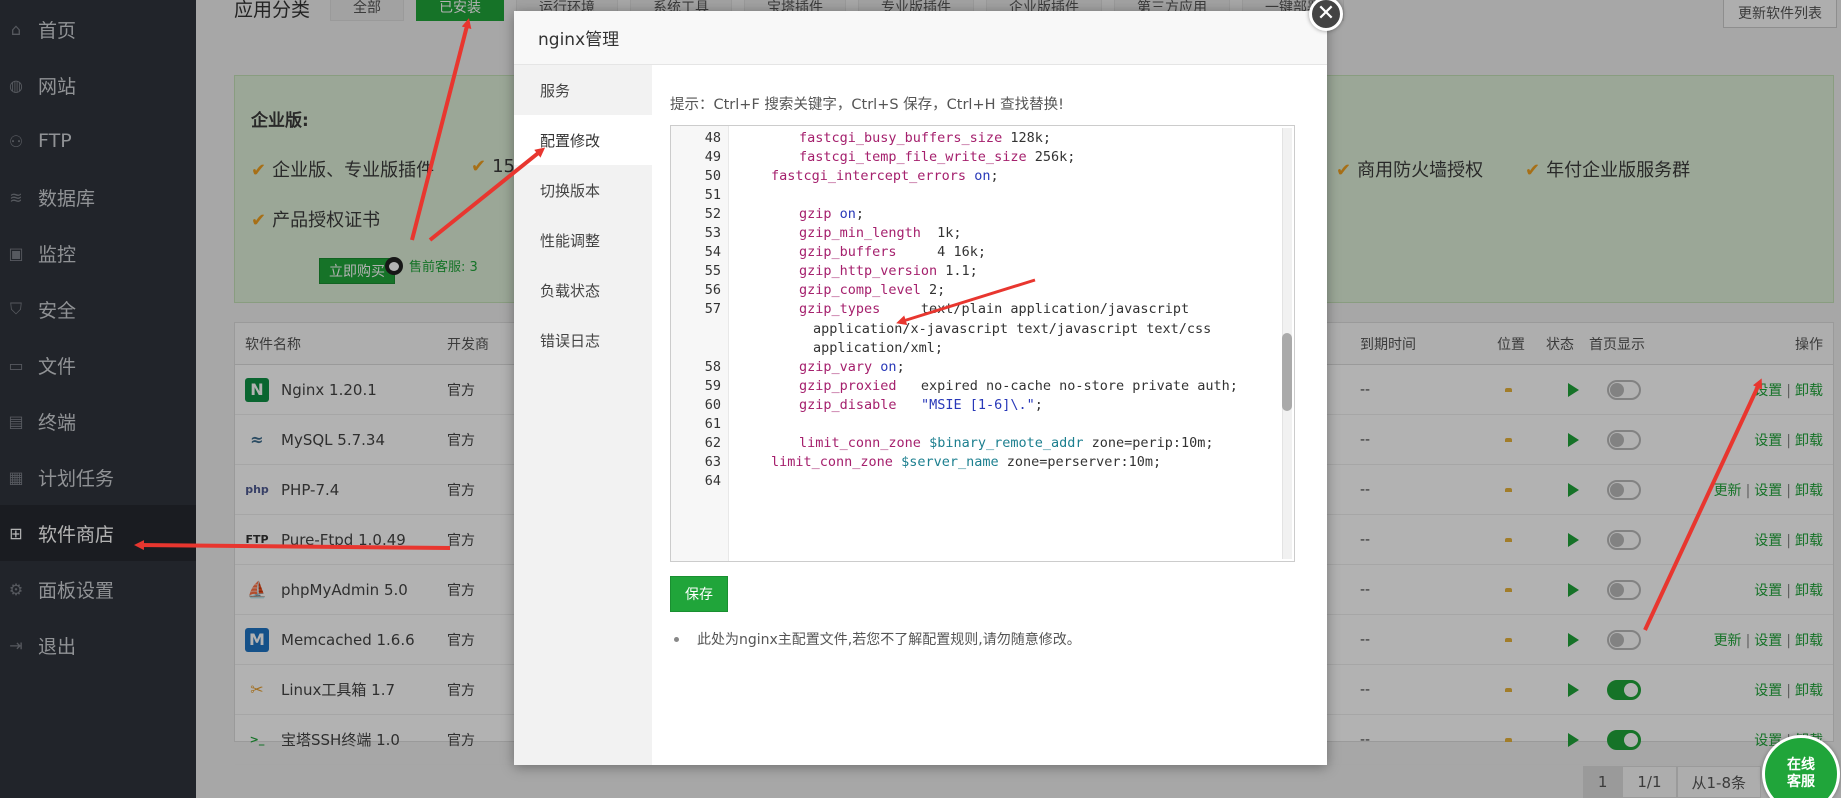  What do you see at coordinates (712, 424) in the screenshot?
I see `line-number: 61` at bounding box center [712, 424].